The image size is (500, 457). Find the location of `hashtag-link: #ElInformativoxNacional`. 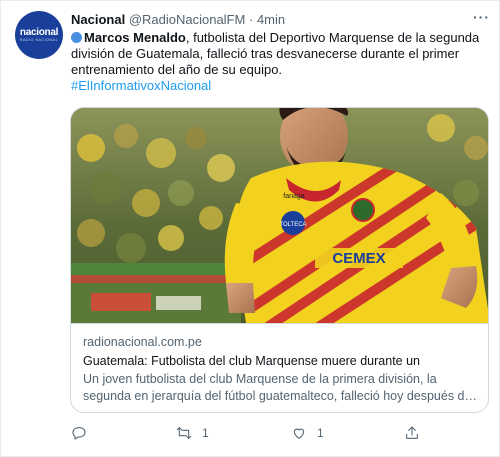

hashtag-link: #ElInformativoxNacional is located at coordinates (280, 86).